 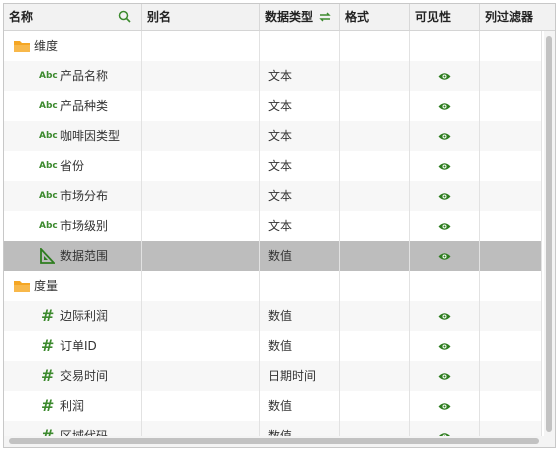 I want to click on column-header-name: 名称, so click(x=73, y=17).